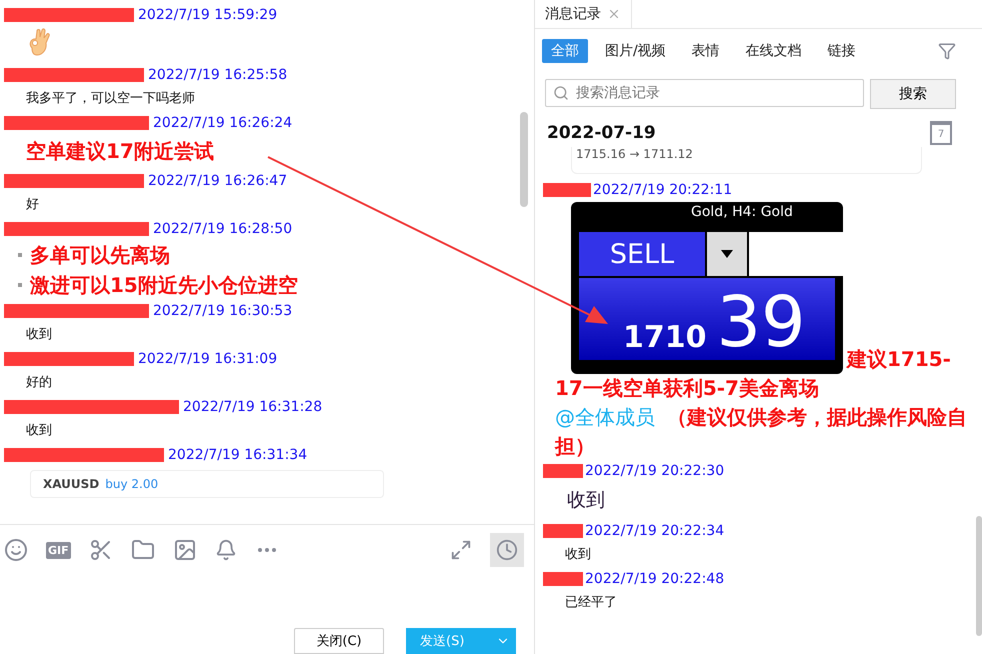 The image size is (982, 654). What do you see at coordinates (32, 204) in the screenshot?
I see `message-text: 好` at bounding box center [32, 204].